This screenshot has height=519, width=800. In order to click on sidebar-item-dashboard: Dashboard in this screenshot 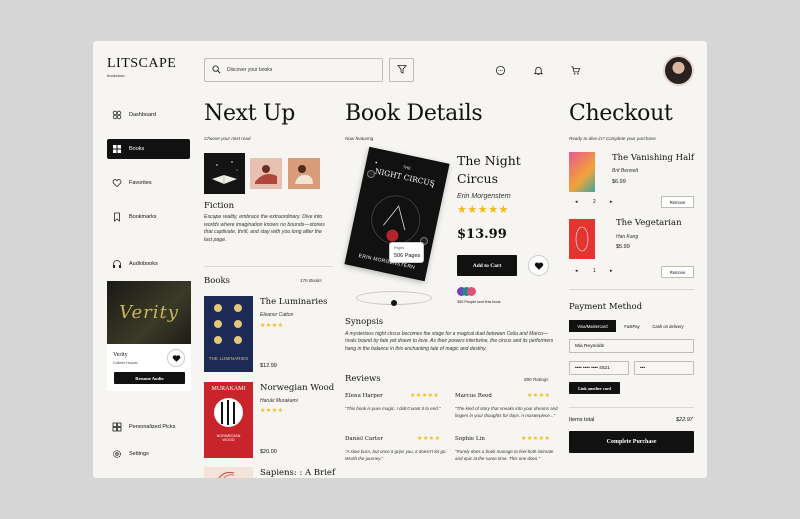, I will do `click(148, 115)`.